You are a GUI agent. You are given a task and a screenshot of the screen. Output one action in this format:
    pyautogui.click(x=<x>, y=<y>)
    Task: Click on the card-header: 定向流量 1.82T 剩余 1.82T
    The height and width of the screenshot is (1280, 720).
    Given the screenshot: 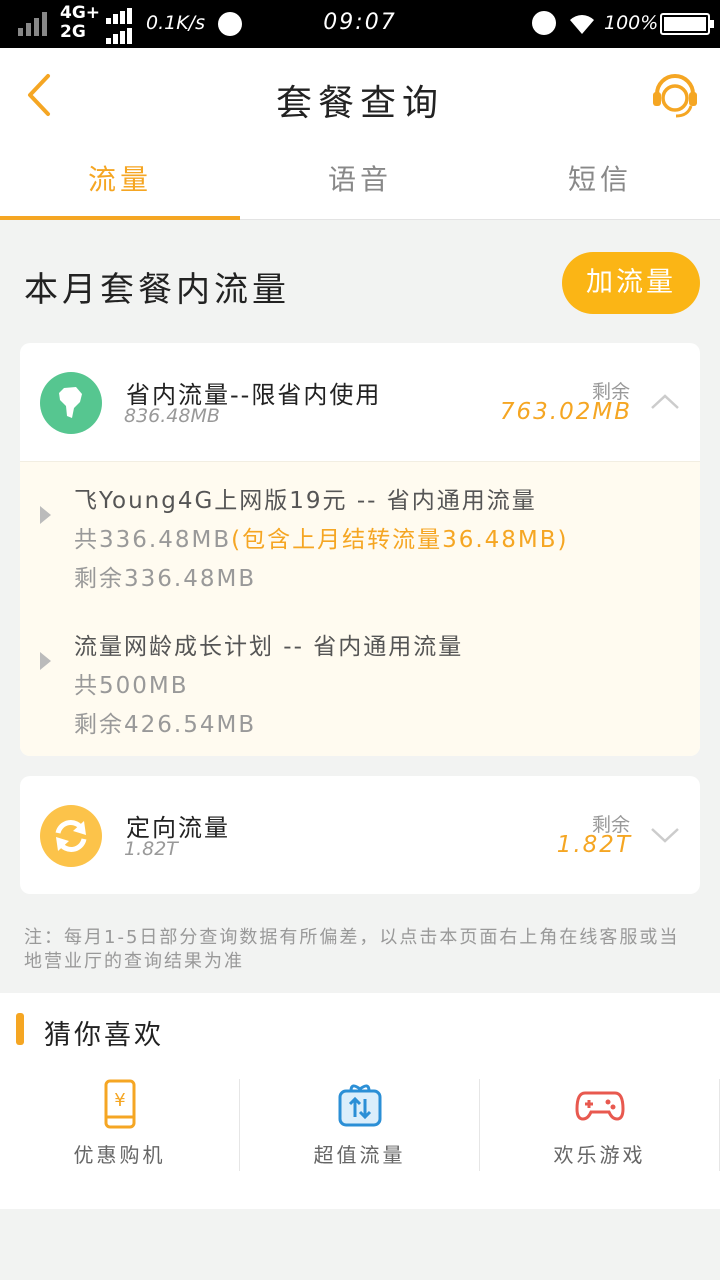 What is the action you would take?
    pyautogui.click(x=360, y=835)
    